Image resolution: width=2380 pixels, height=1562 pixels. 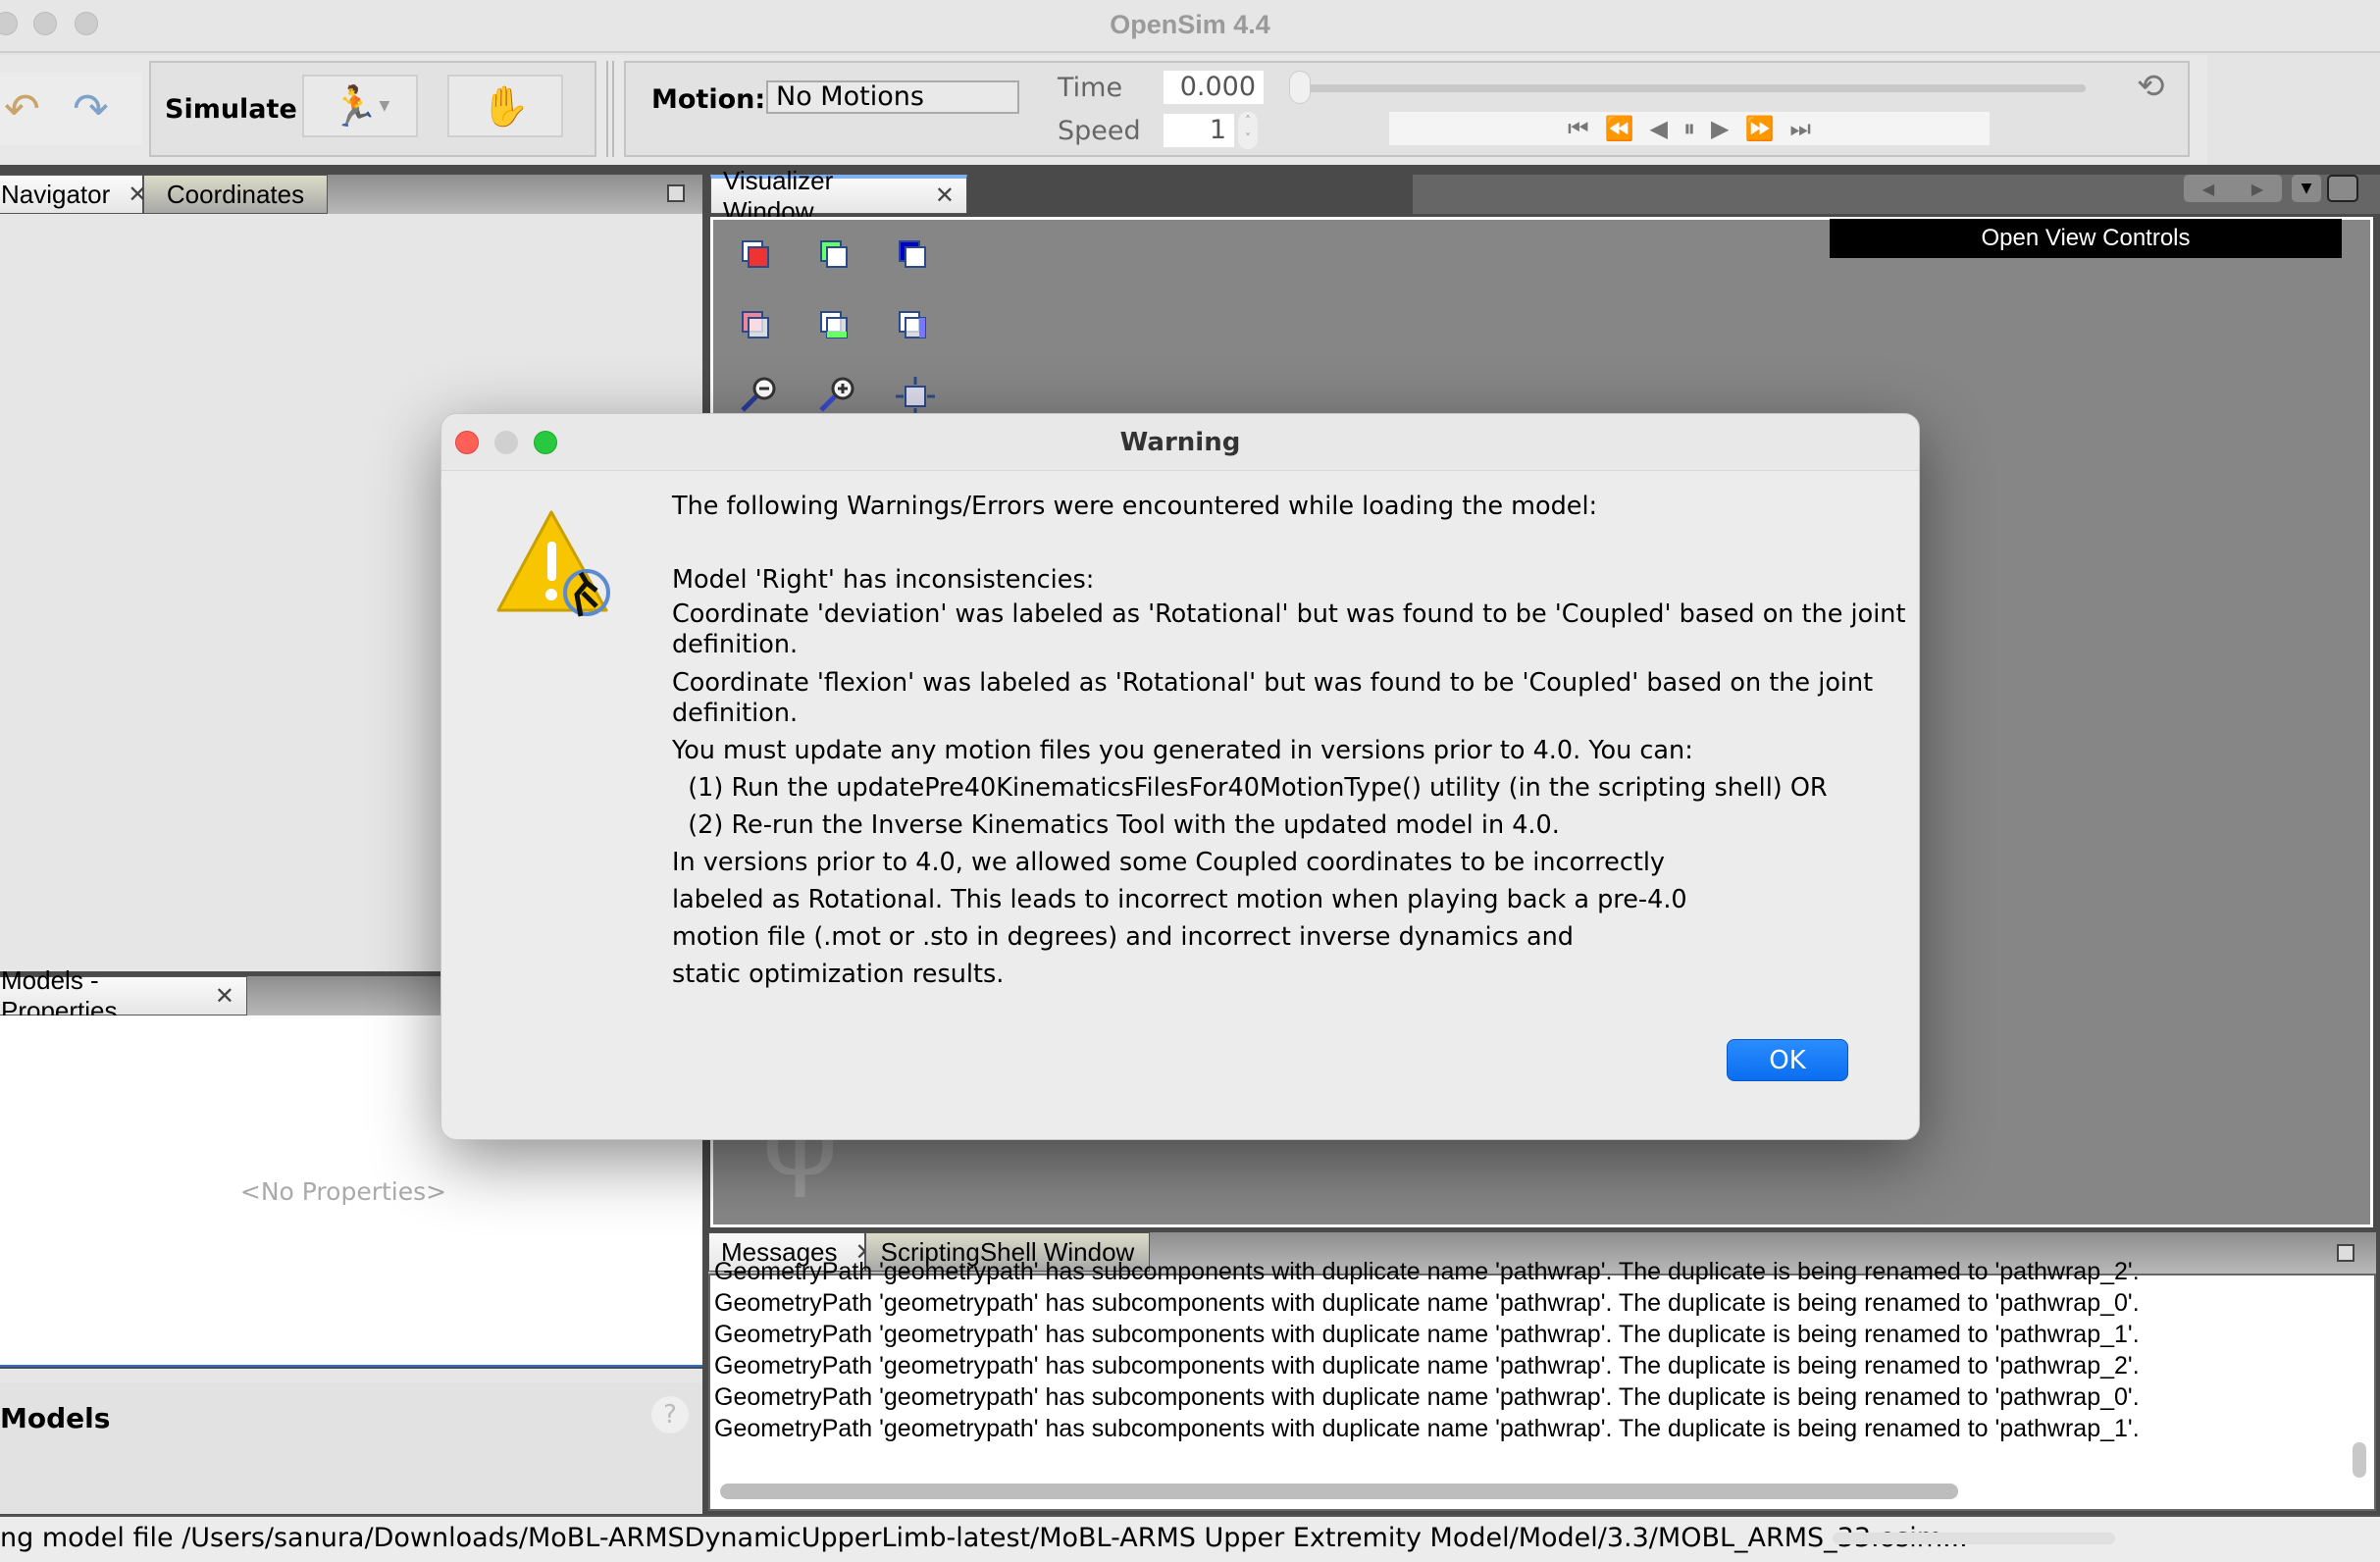 I want to click on ok-button: OK, so click(x=1787, y=1060).